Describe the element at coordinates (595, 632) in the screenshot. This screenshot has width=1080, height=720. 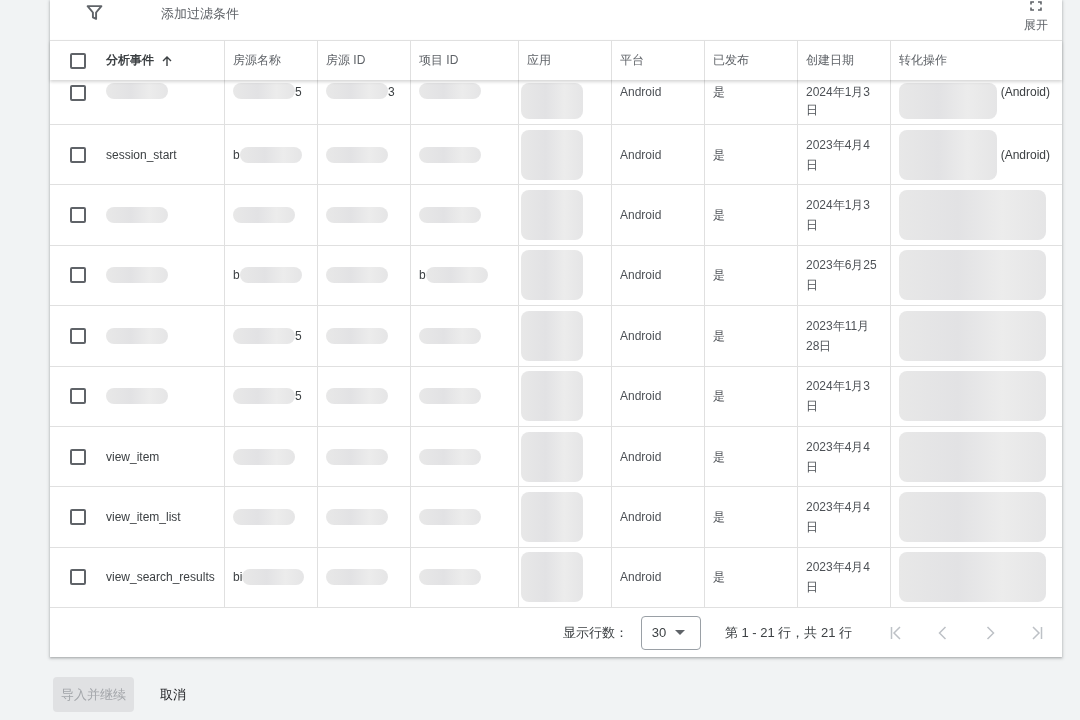
I see `rows-per-page-label: 显示行数：` at that location.